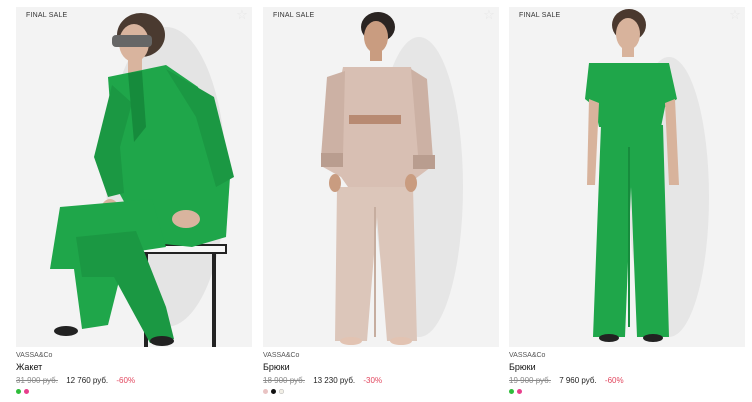 The height and width of the screenshot is (402, 752). Describe the element at coordinates (530, 380) in the screenshot. I see `old-price: 19 900 руб.` at that location.